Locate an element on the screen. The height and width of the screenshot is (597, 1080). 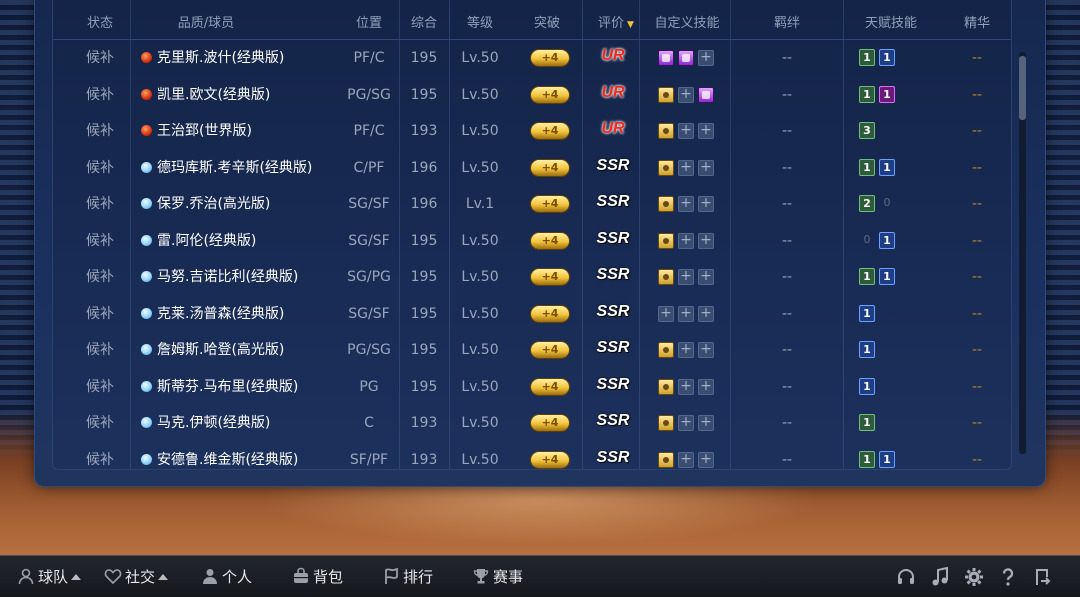
scrollbar is located at coordinates (1022, 253).